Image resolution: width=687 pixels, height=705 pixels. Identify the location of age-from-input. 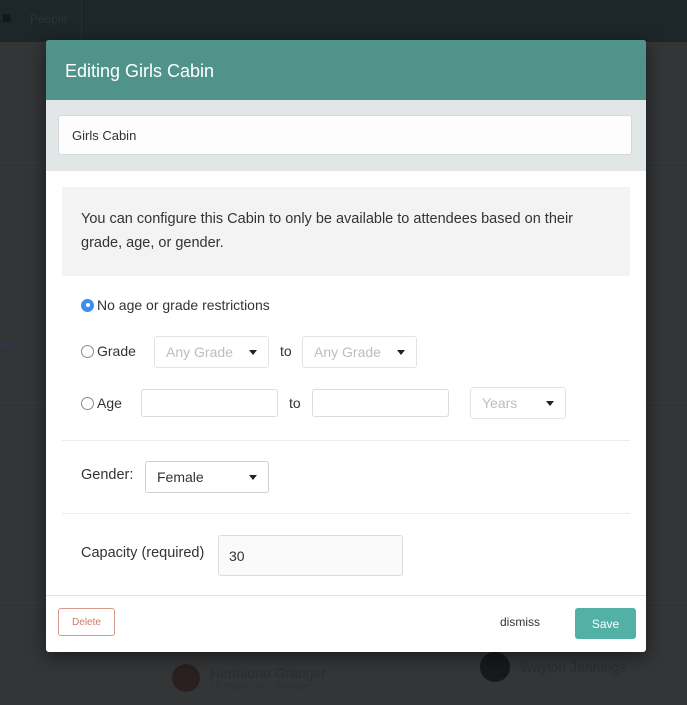
(209, 403).